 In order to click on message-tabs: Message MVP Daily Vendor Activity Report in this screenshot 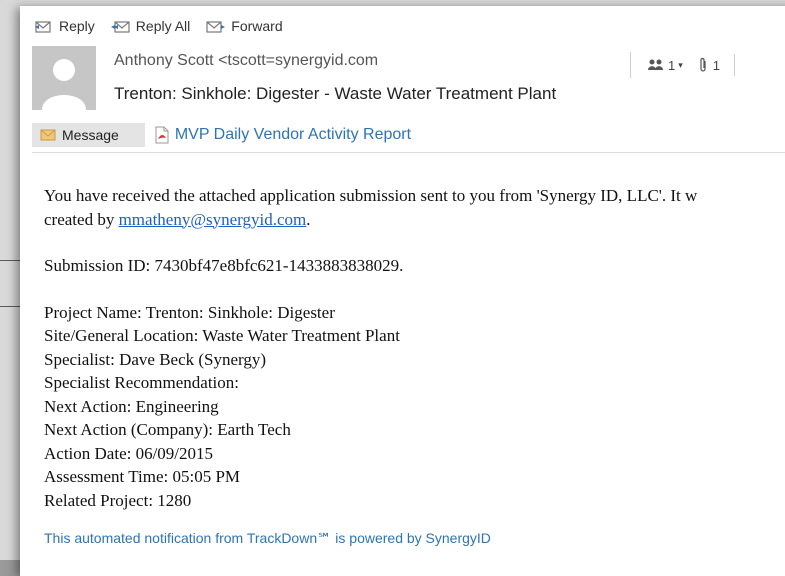, I will do `click(221, 135)`.